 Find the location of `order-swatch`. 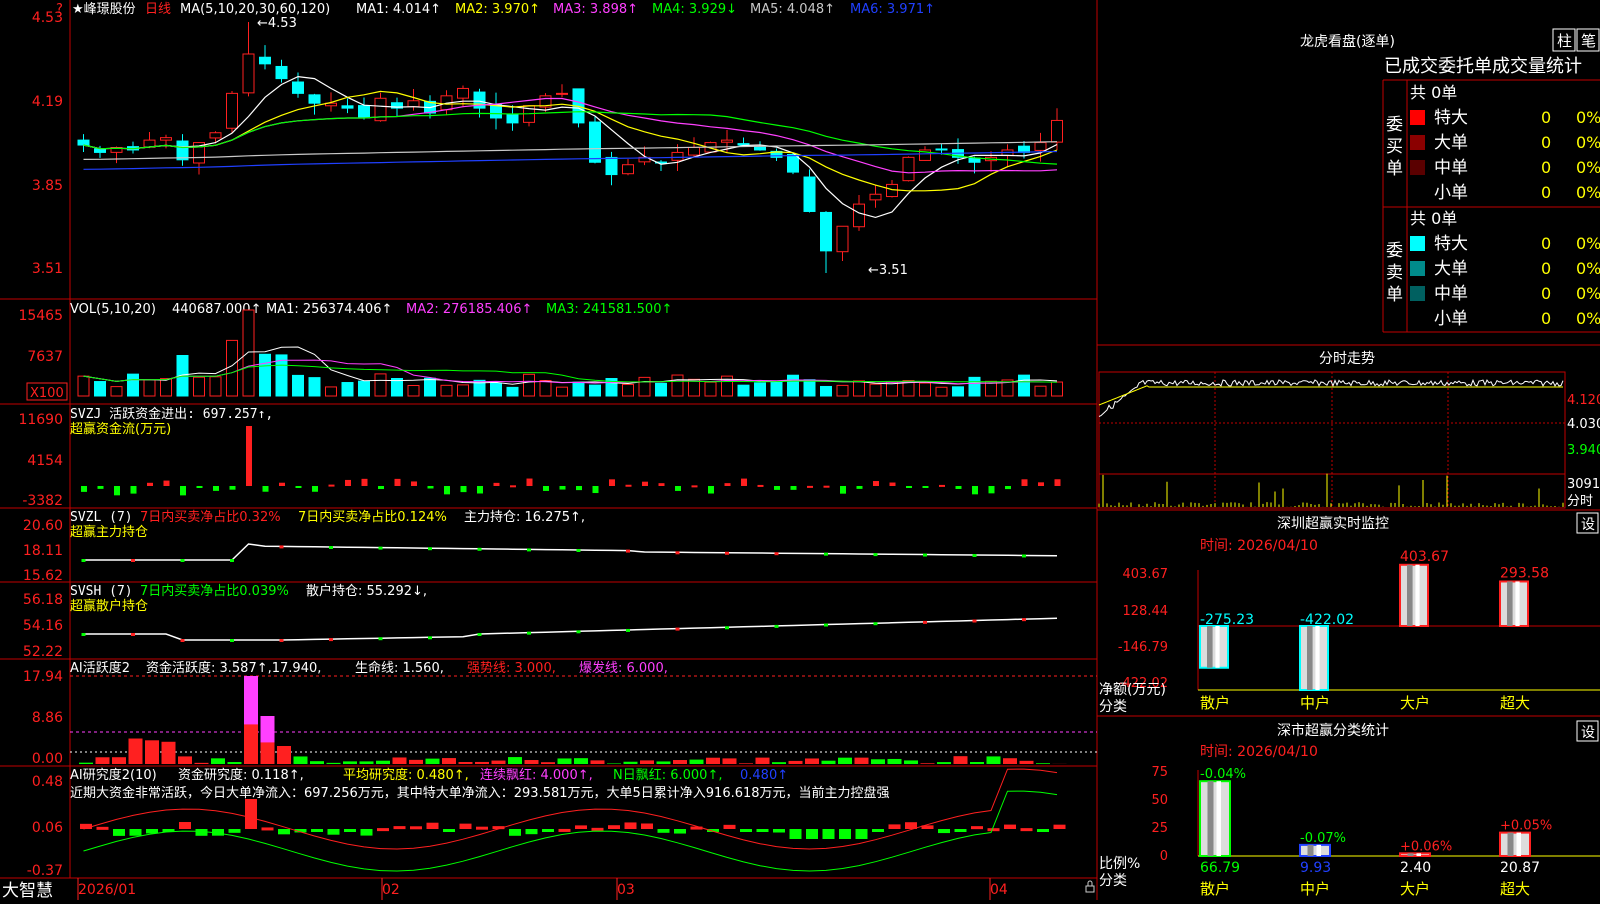

order-swatch is located at coordinates (1417, 142).